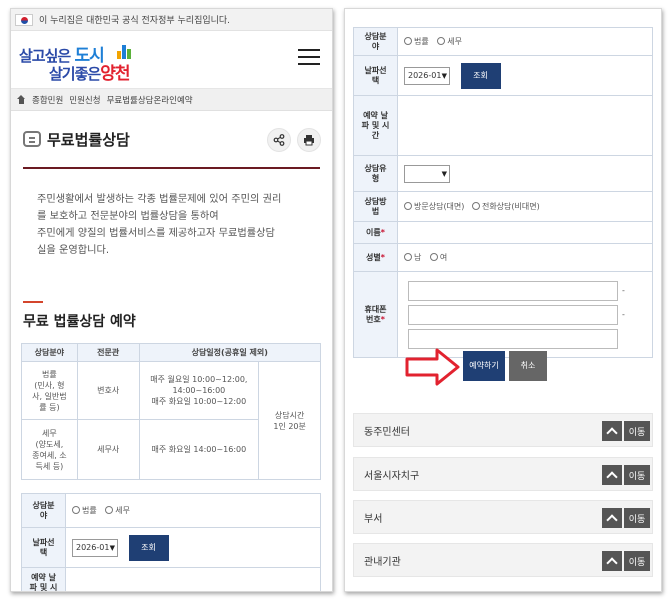 The height and width of the screenshot is (600, 672). Describe the element at coordinates (408, 206) in the screenshot. I see `radio-visit` at that location.